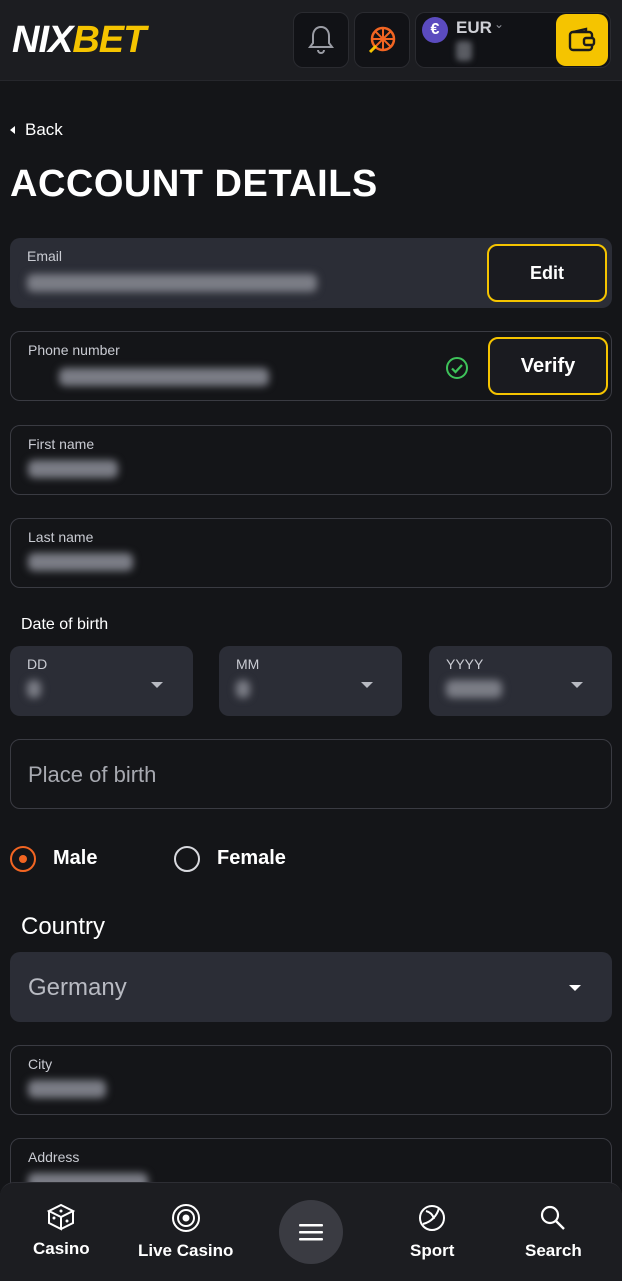 The width and height of the screenshot is (622, 1281). What do you see at coordinates (75, 858) in the screenshot?
I see `gender-male-label: Male` at bounding box center [75, 858].